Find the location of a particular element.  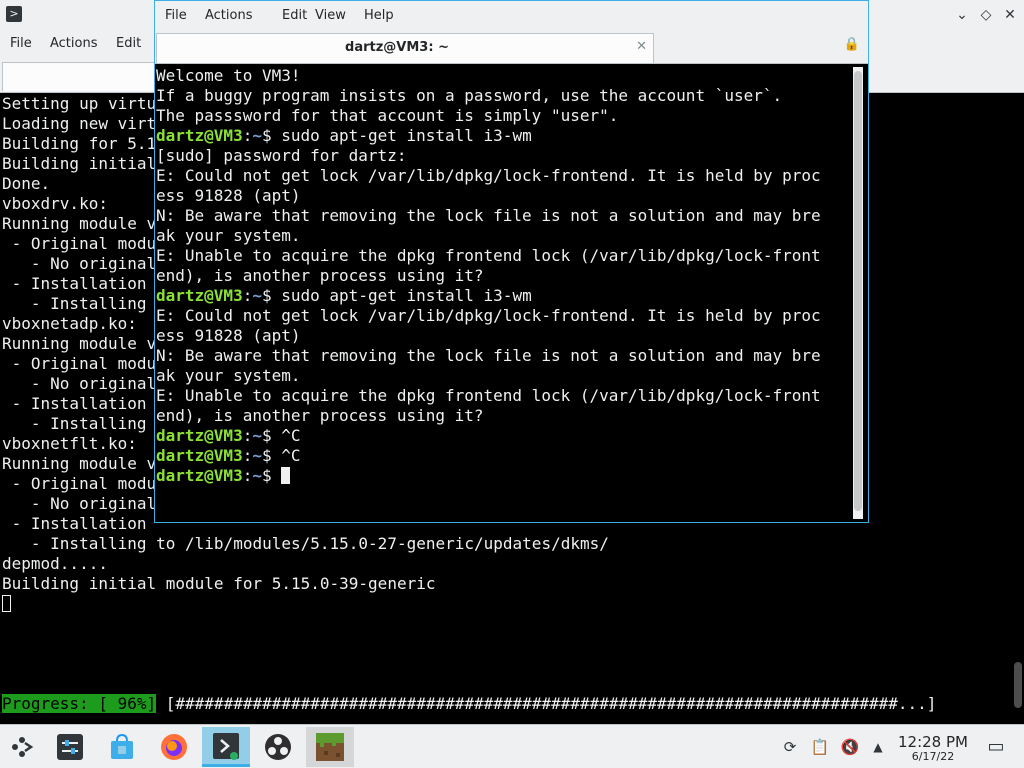

progress-label: Progress: [ 96%] is located at coordinates (79, 703).